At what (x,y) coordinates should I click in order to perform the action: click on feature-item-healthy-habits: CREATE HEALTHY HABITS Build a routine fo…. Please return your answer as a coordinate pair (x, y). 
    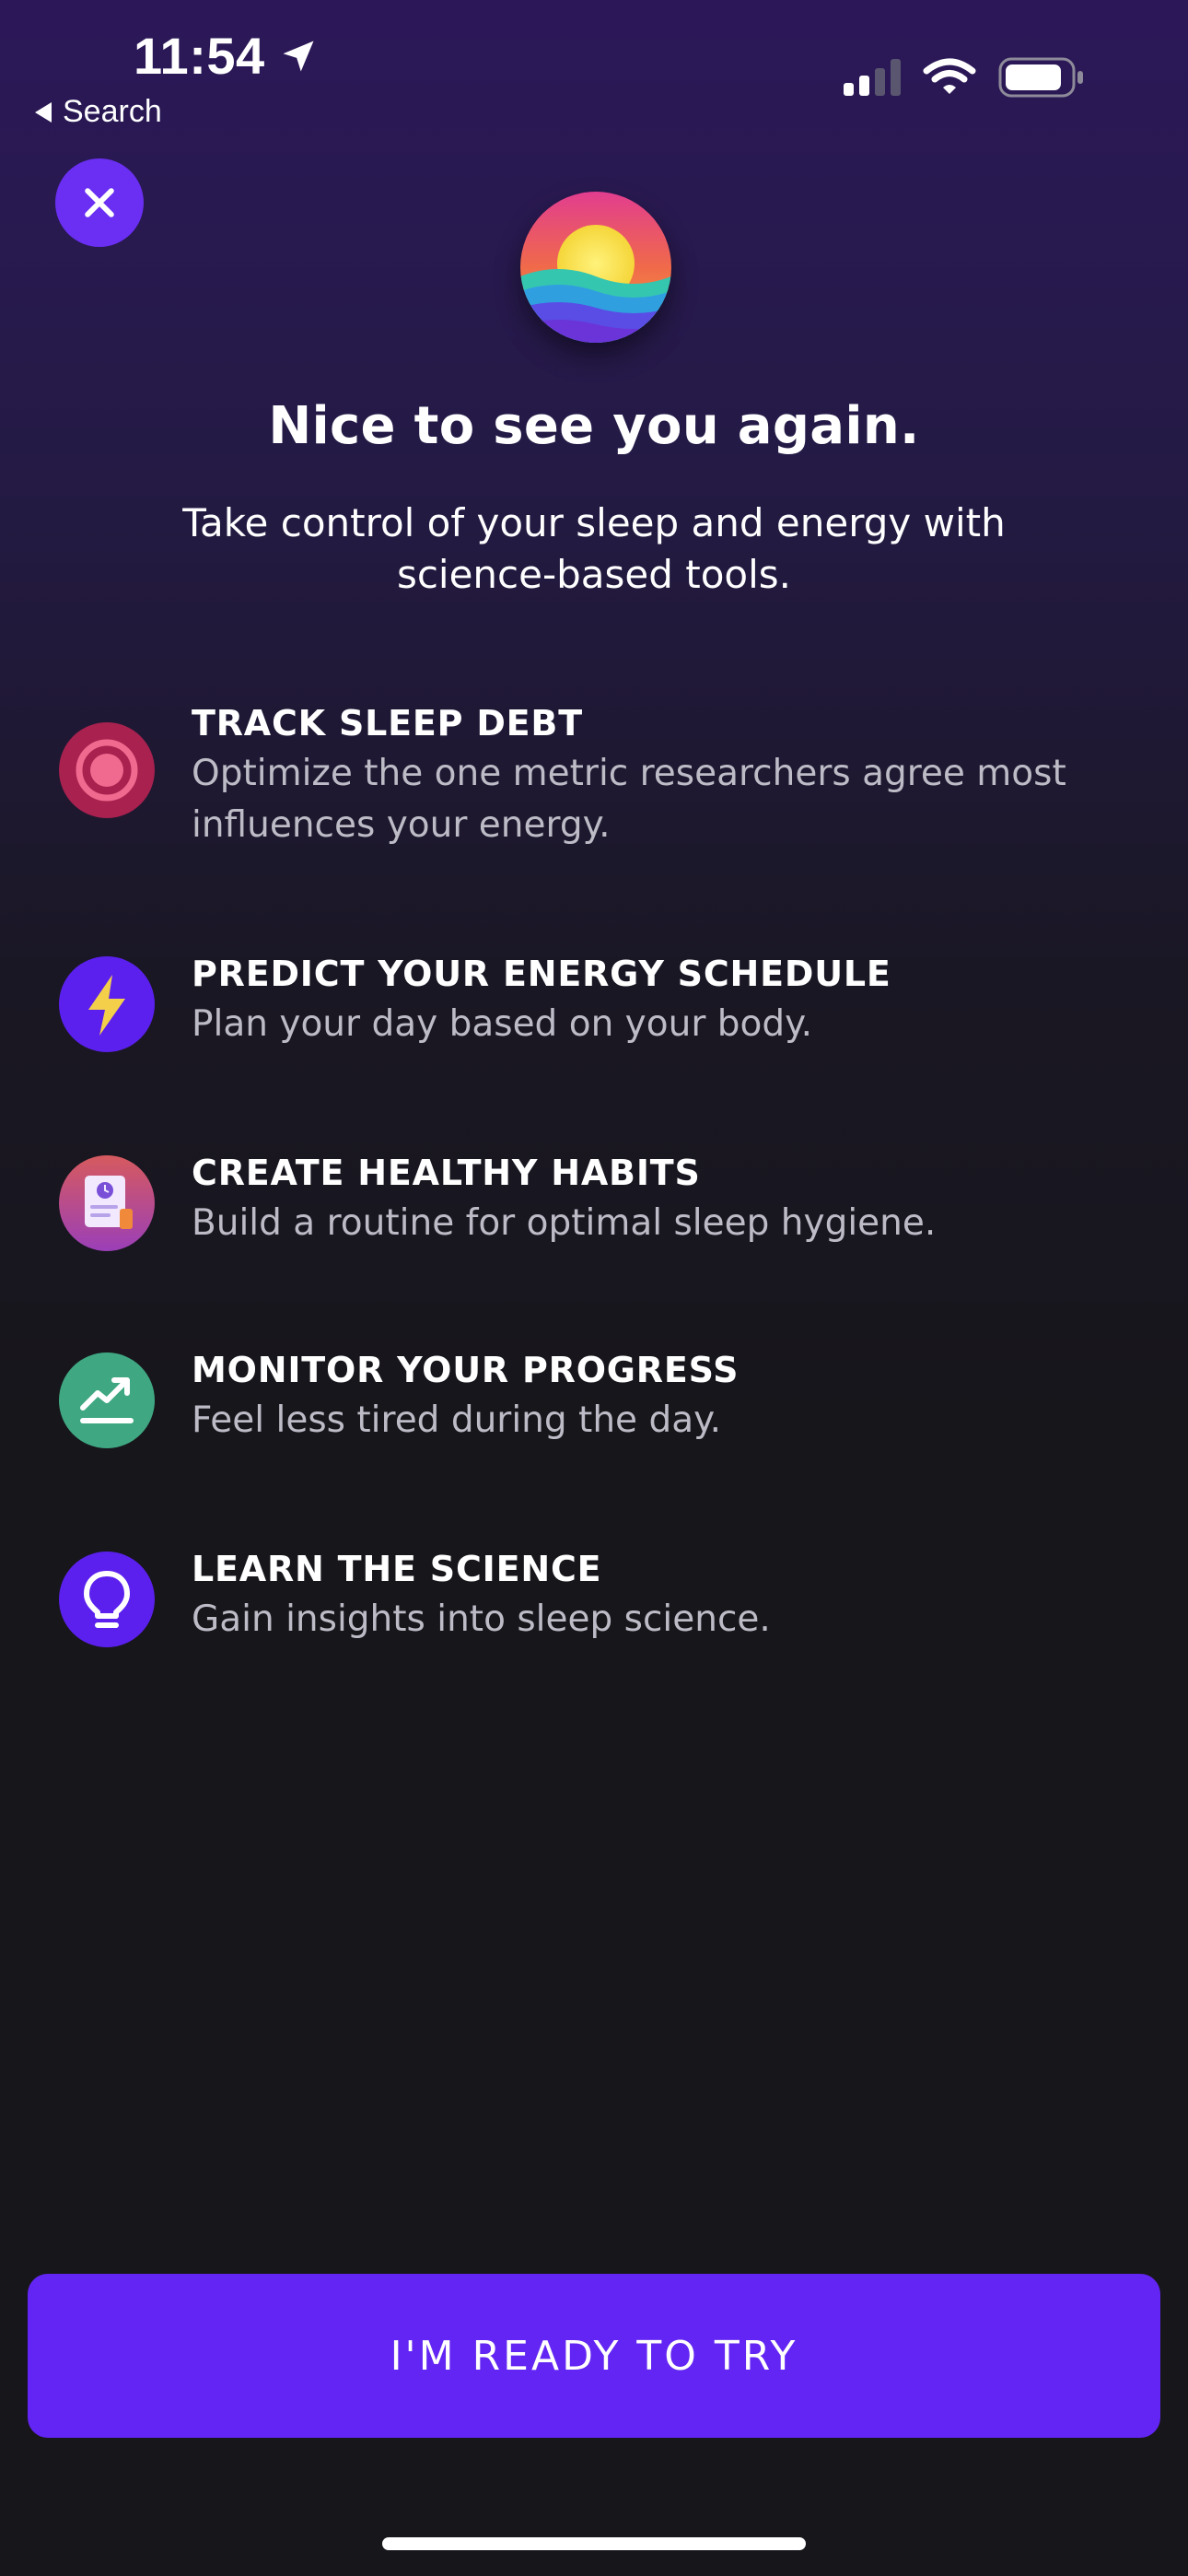
    Looking at the image, I should click on (602, 1200).